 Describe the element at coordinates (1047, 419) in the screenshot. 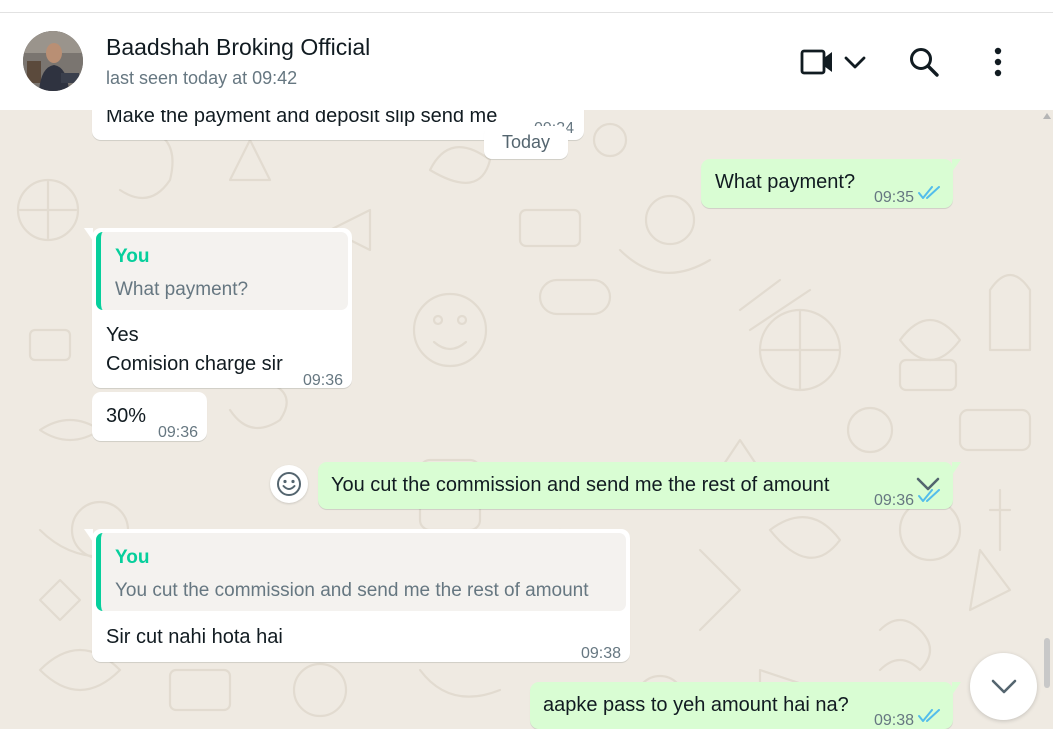

I see `chat-scrollbar` at that location.